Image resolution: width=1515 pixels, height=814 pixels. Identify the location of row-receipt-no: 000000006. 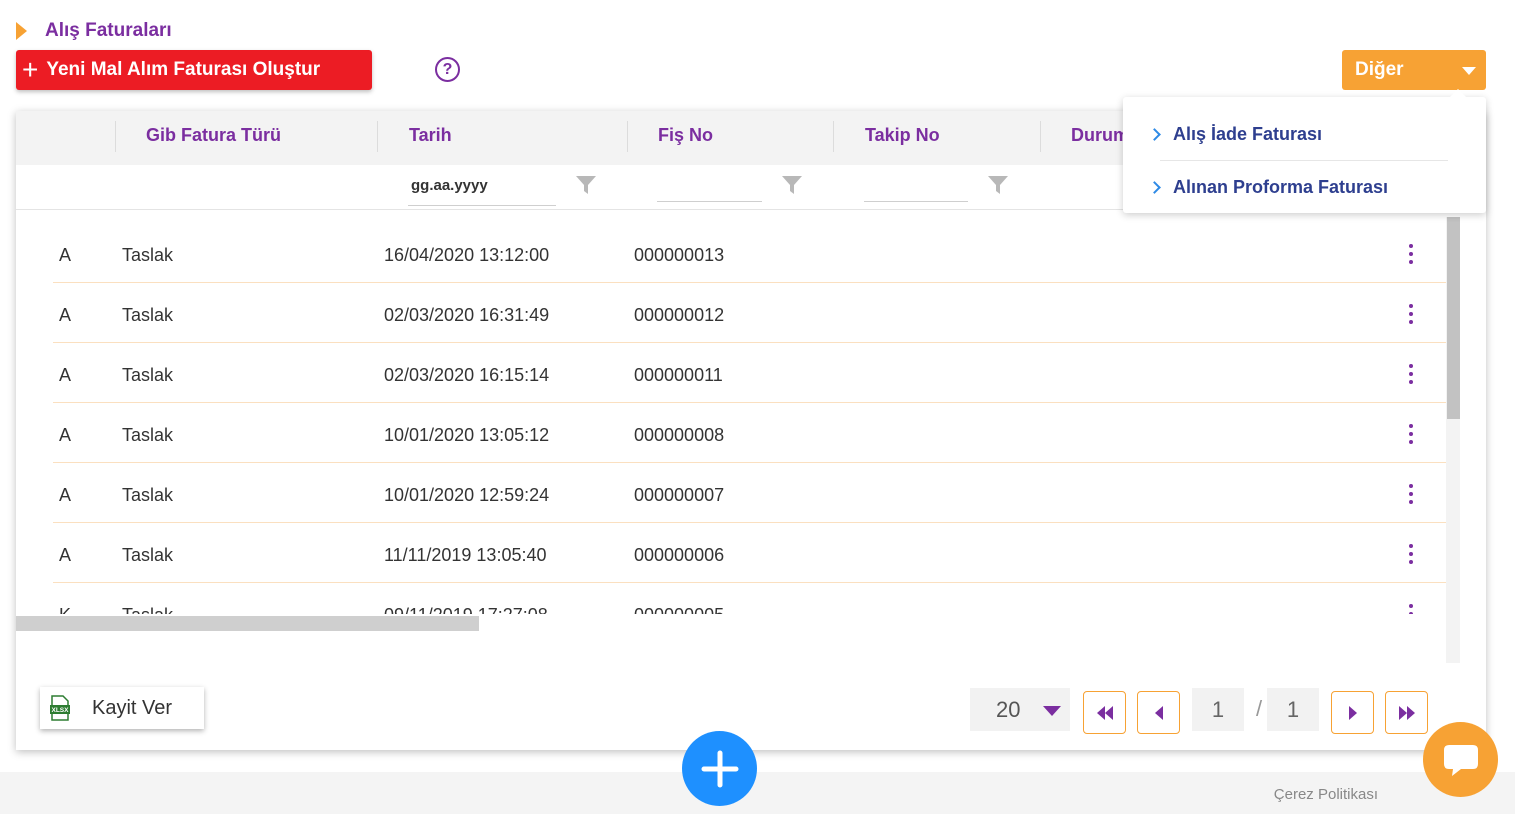
(679, 555).